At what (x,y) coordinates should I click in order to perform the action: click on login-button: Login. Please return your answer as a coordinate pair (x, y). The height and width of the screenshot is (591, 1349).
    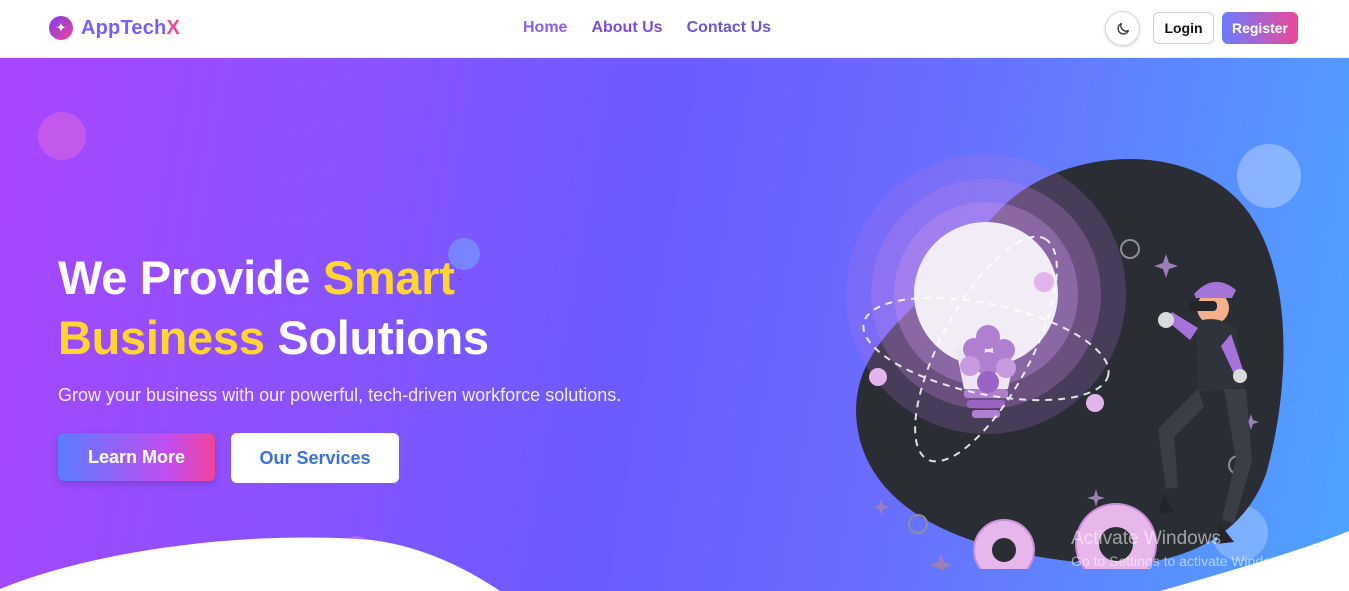
    Looking at the image, I should click on (1183, 28).